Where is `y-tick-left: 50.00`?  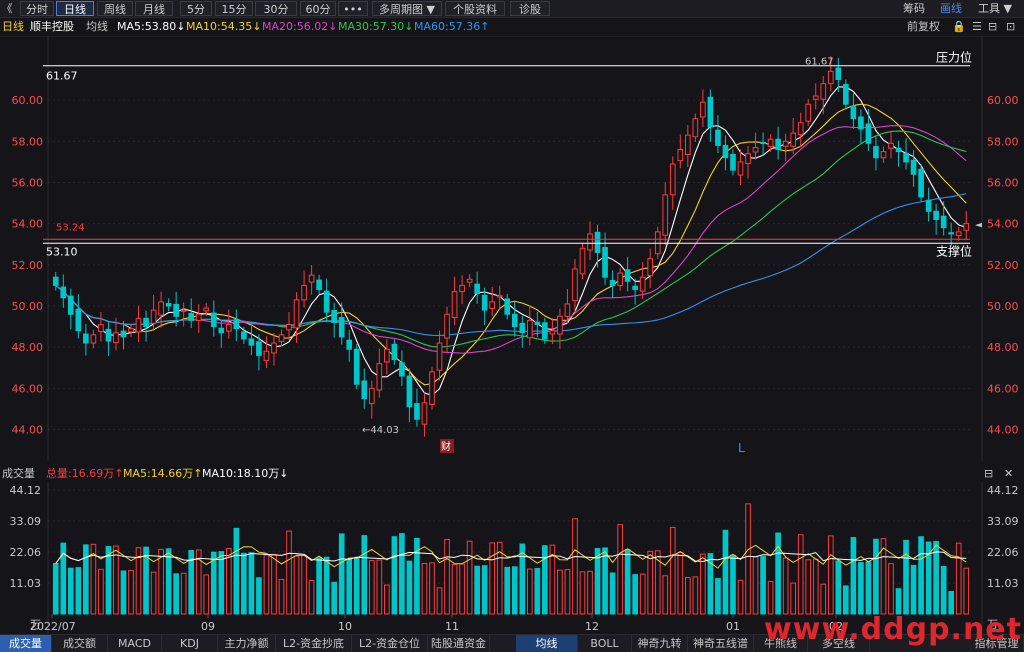 y-tick-left: 50.00 is located at coordinates (28, 306).